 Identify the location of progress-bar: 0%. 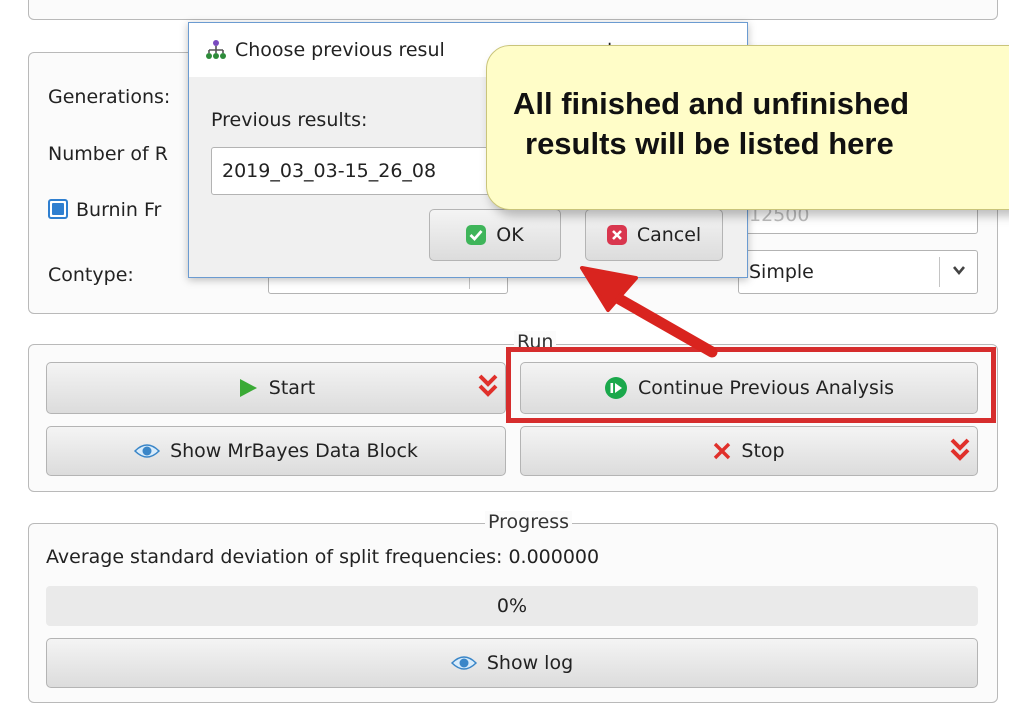
(512, 606).